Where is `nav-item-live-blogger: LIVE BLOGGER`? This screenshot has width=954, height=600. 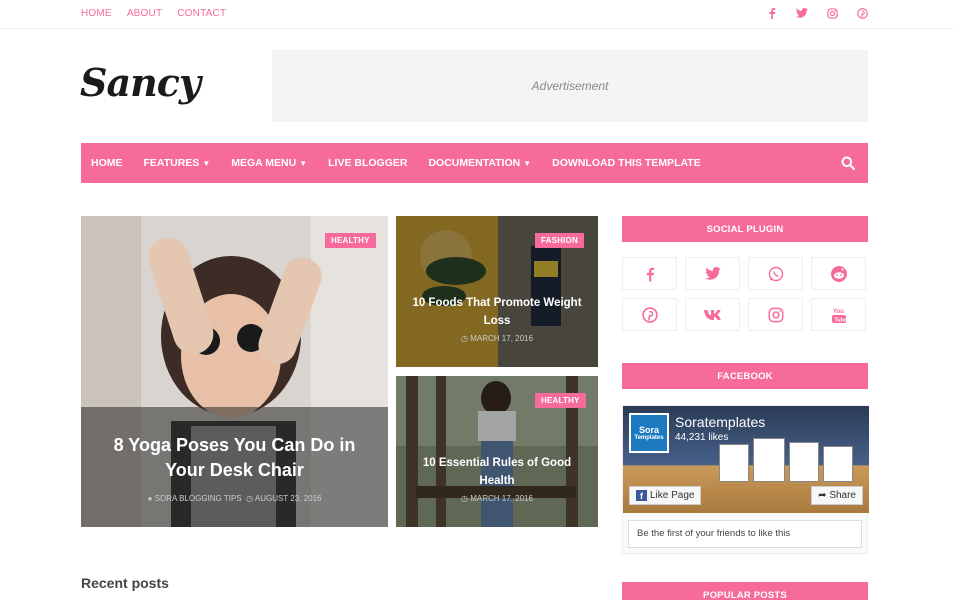 nav-item-live-blogger: LIVE BLOGGER is located at coordinates (367, 163).